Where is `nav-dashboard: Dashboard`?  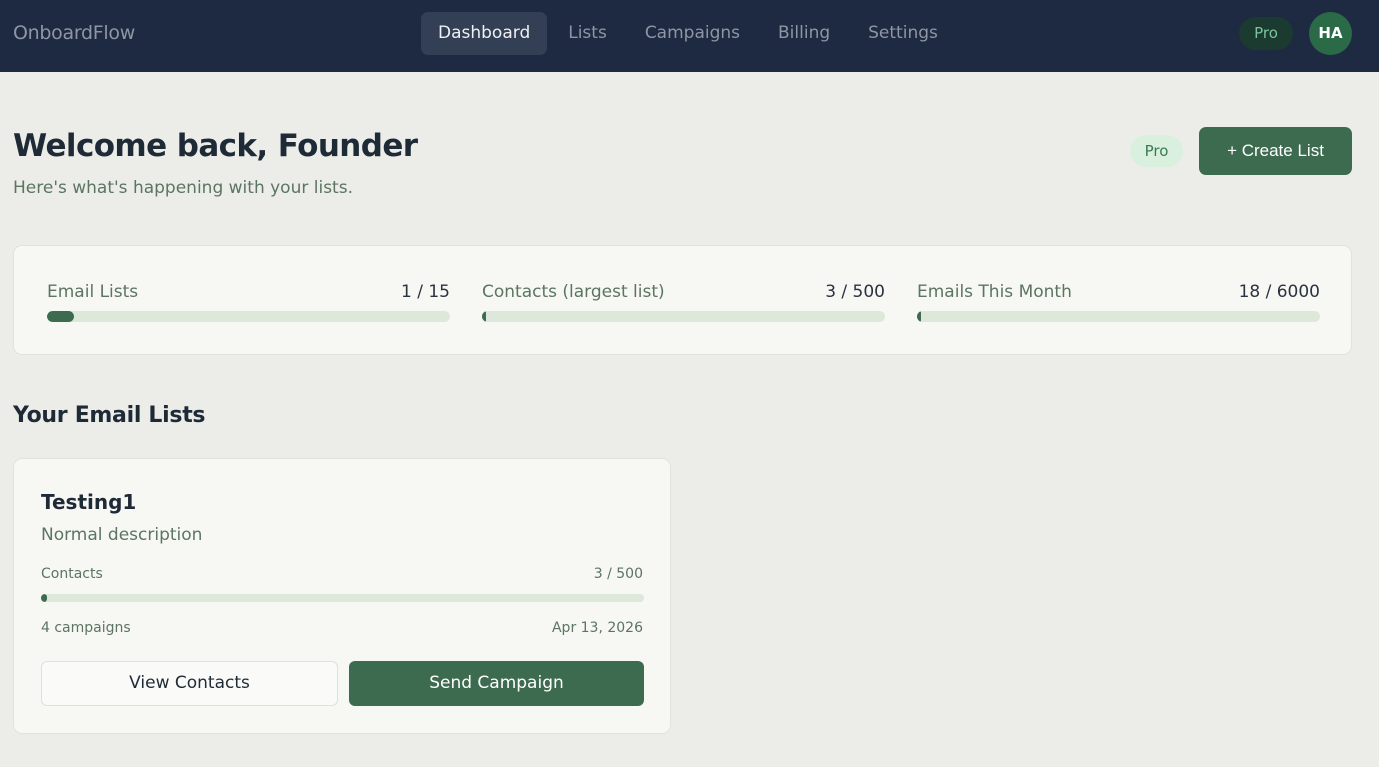
nav-dashboard: Dashboard is located at coordinates (484, 33).